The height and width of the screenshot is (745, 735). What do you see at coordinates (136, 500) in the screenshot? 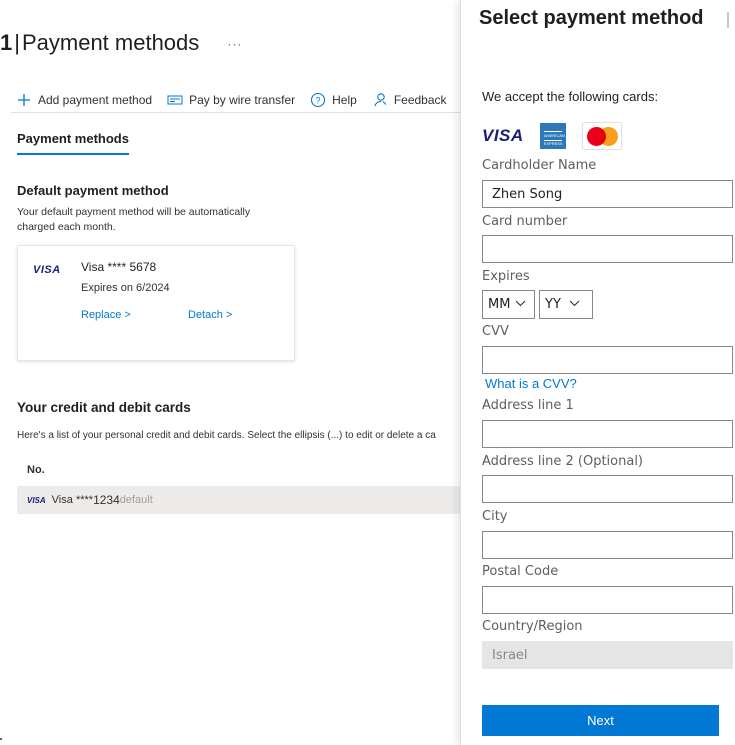
I see `default-tag: default` at bounding box center [136, 500].